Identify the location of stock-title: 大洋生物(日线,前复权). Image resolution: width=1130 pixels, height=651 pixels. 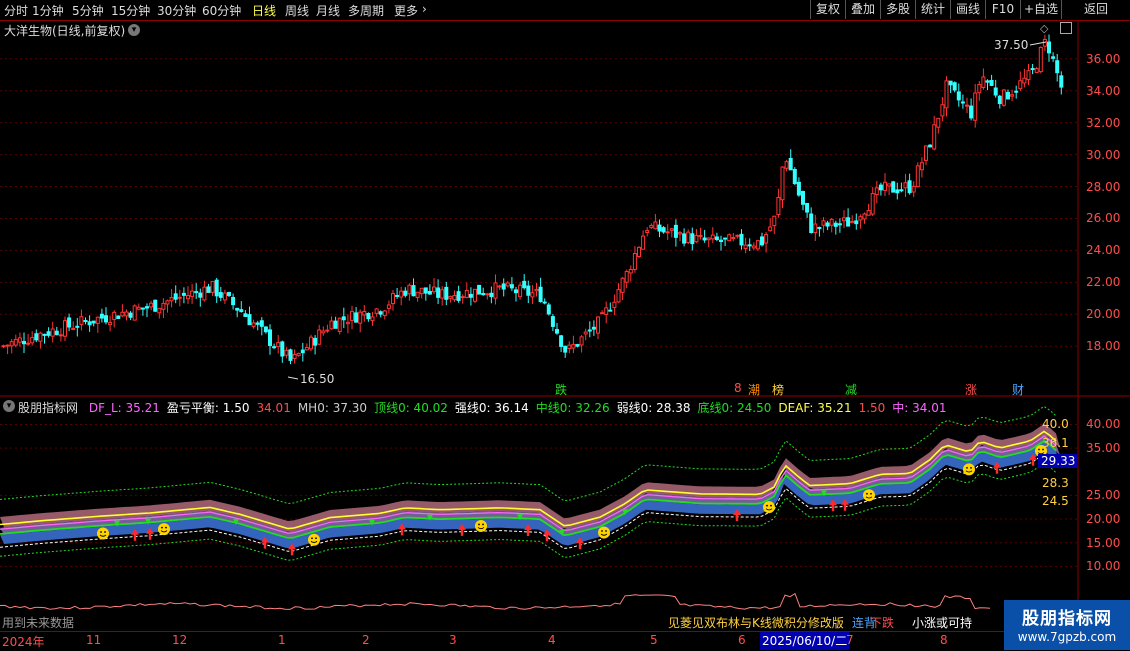
(65, 31).